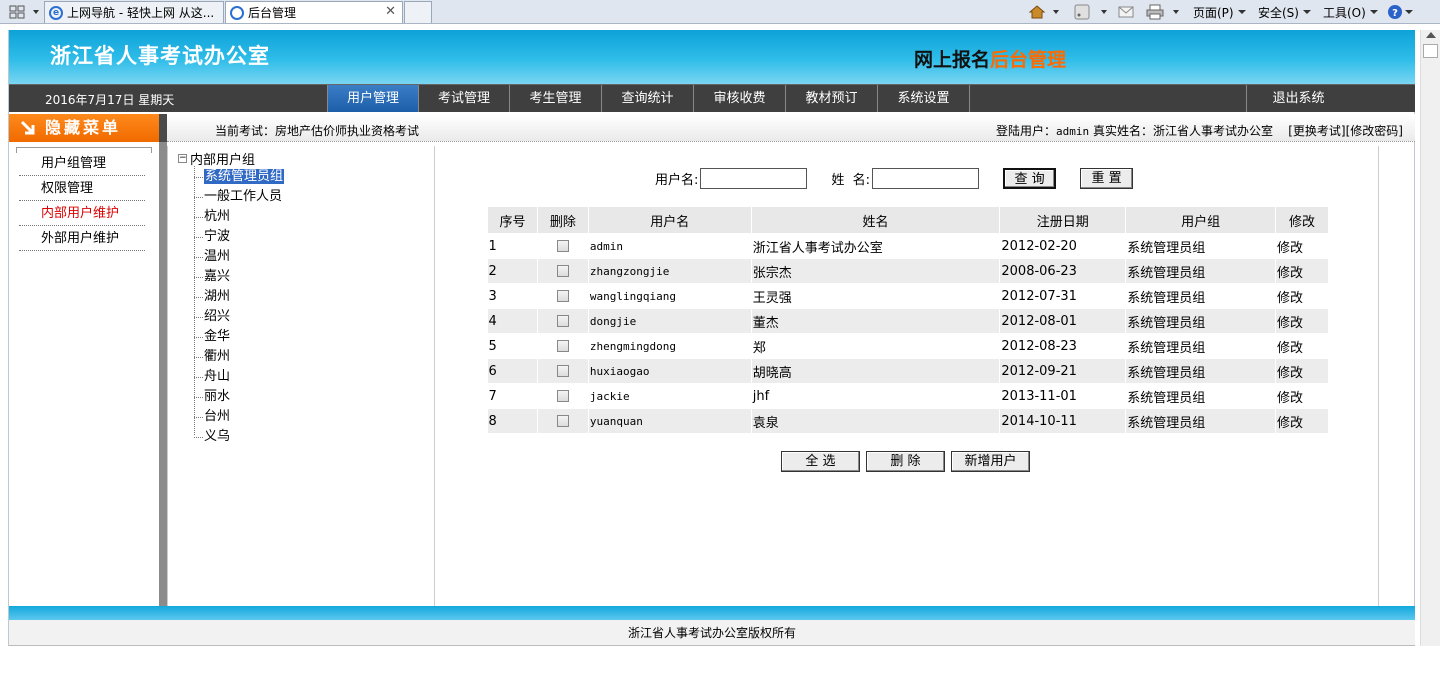 This screenshot has height=676, width=1440. I want to click on nav-exit: 退出系统, so click(1298, 98).